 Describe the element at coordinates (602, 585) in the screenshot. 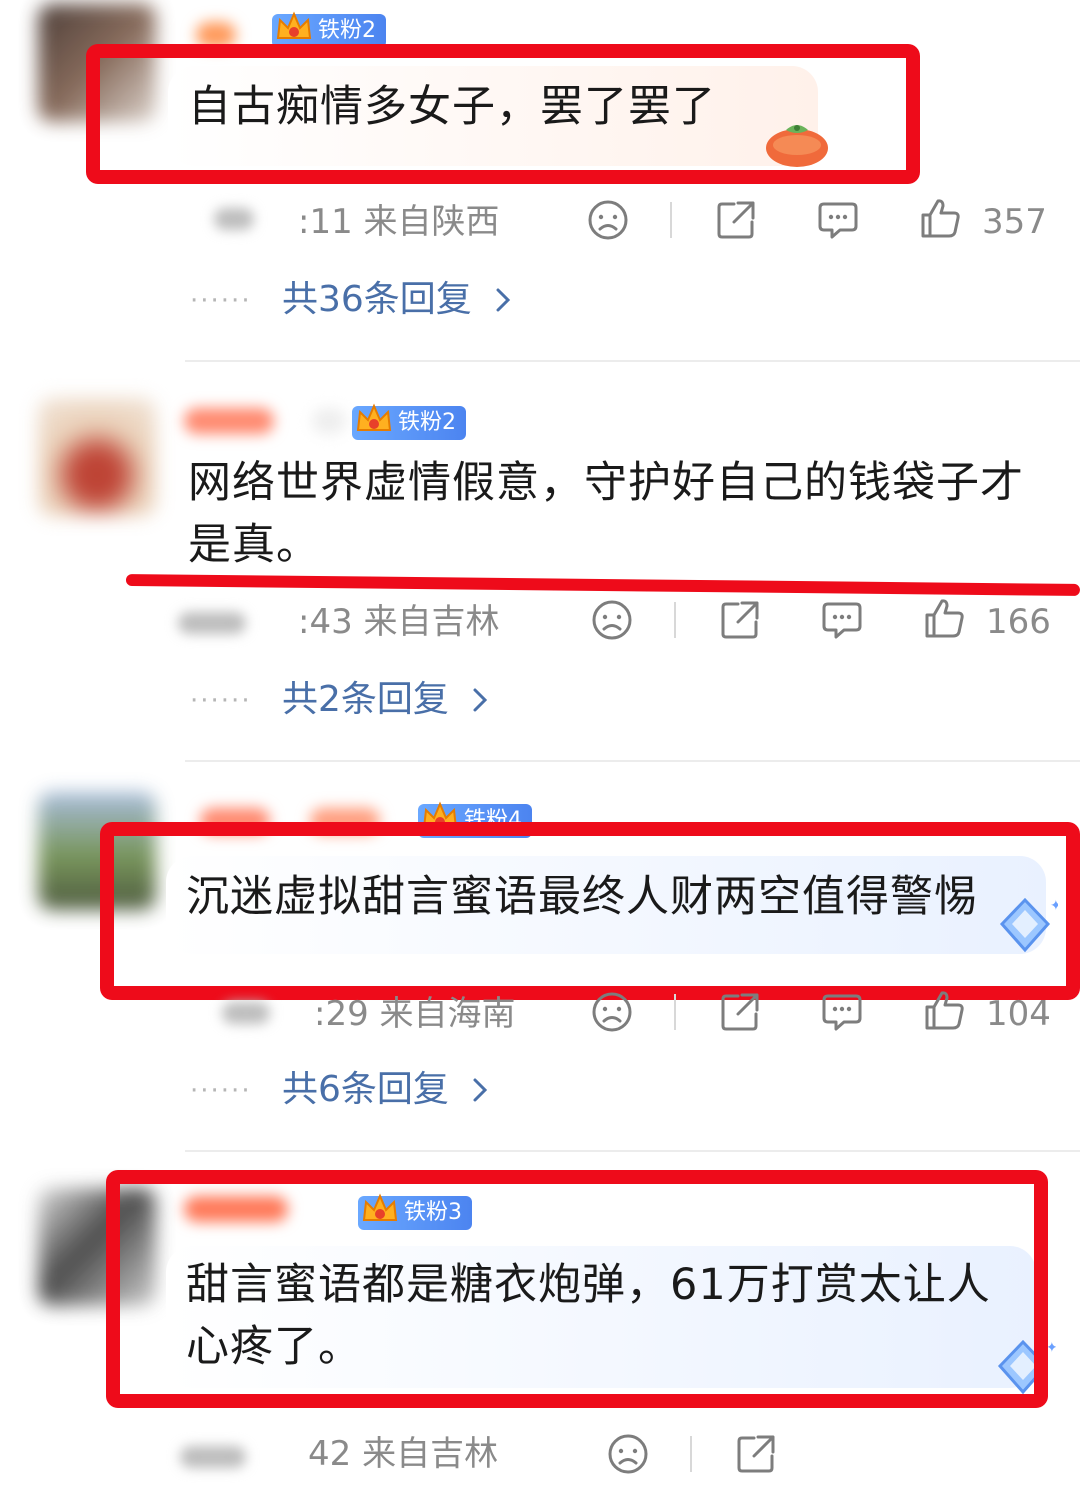

I see `red-underline` at that location.